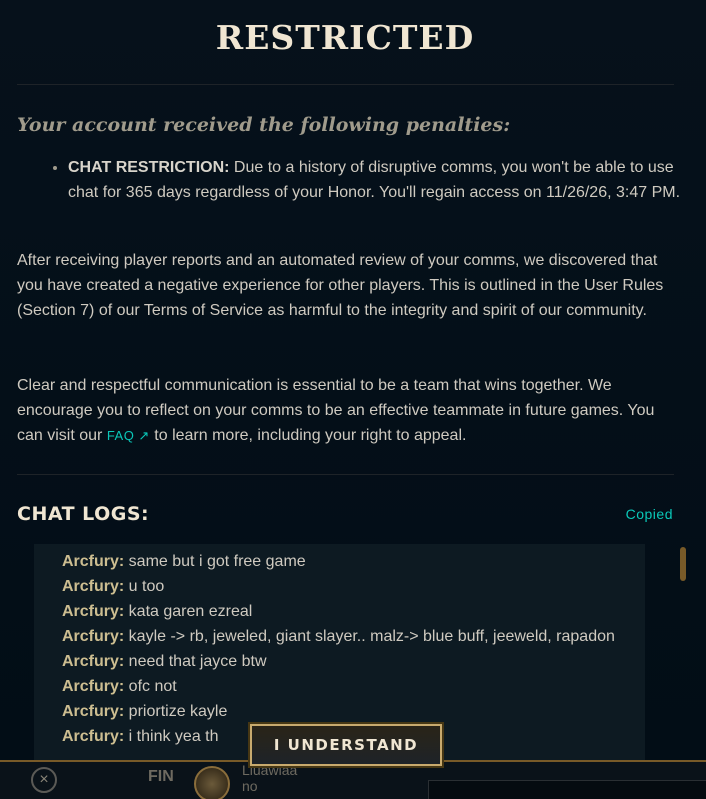 This screenshot has height=799, width=706. I want to click on chat-log-message: ofc not, so click(150, 686).